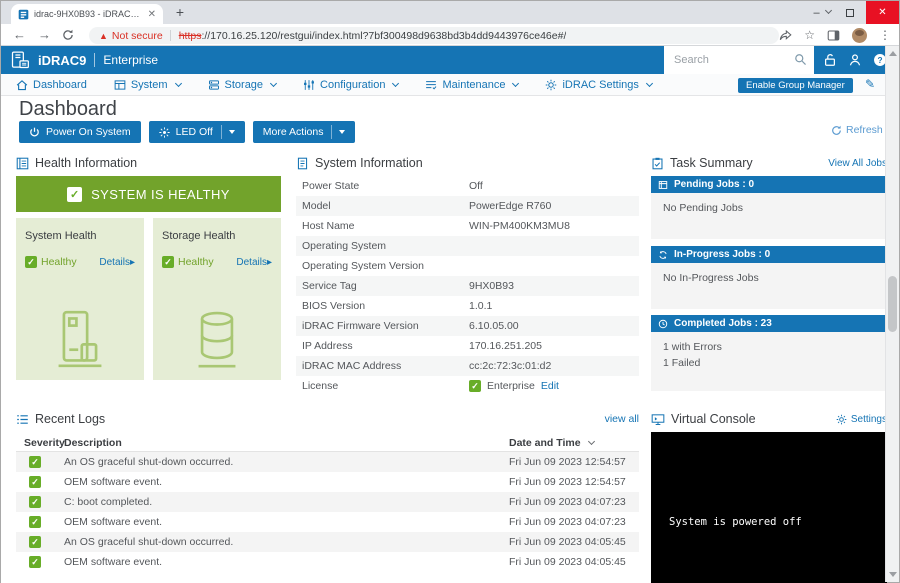 This screenshot has width=900, height=583. Describe the element at coordinates (217, 299) in the screenshot. I see `storage-health-card: Storage Health ✓ Healthy Details▸` at that location.